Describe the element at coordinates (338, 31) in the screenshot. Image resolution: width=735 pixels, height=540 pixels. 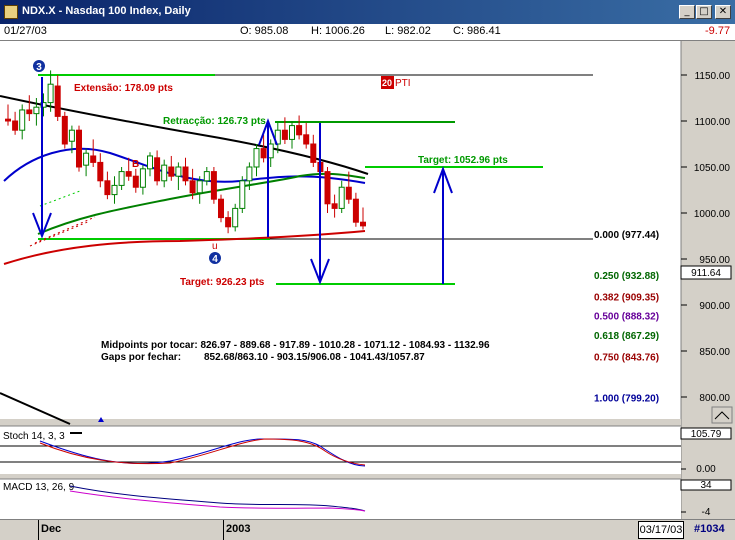
I see `info-high: H: 1006.26` at that location.